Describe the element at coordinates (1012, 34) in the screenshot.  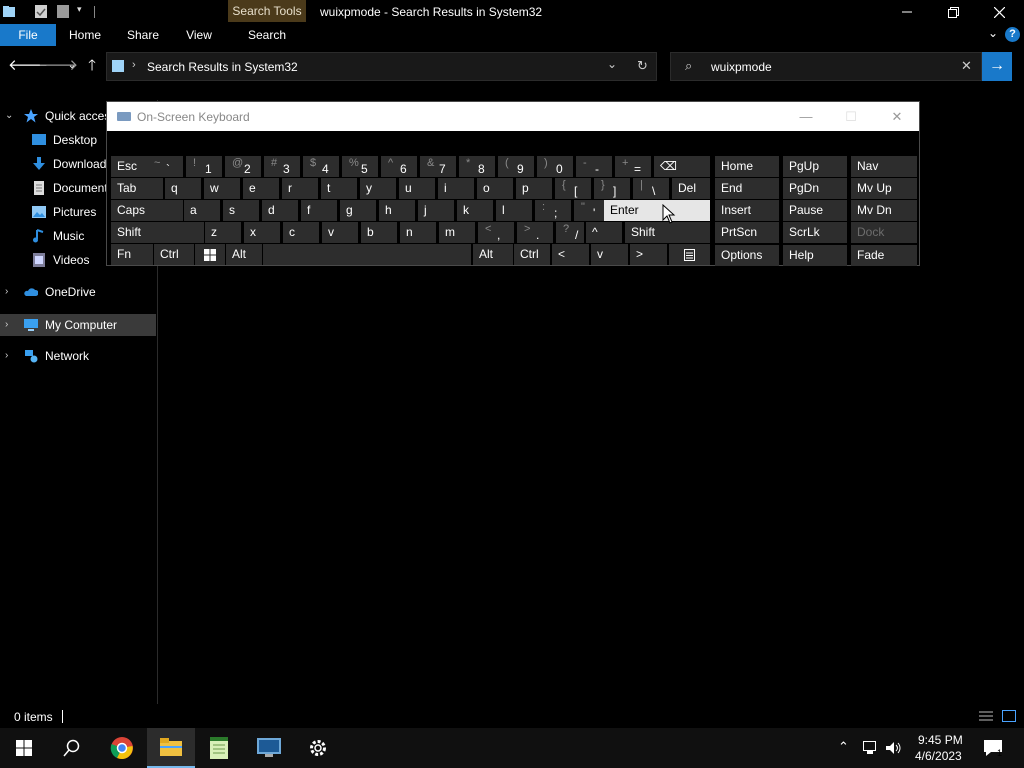
I see `help-icon: ?` at that location.